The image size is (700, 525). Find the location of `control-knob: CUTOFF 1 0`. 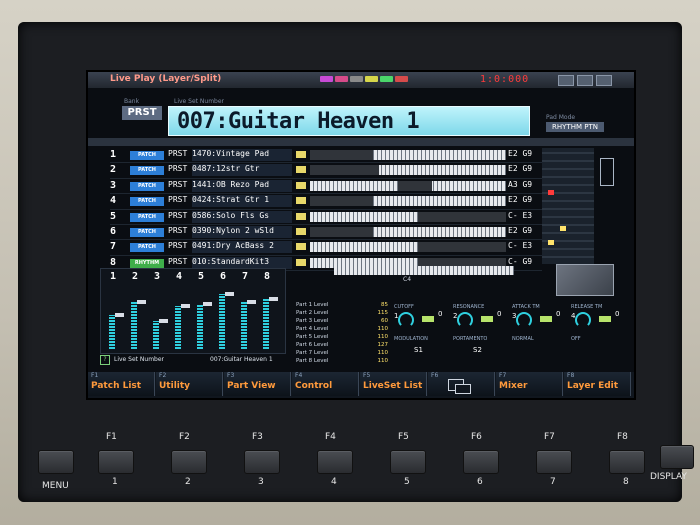

control-knob: CUTOFF 1 0 is located at coordinates (422, 318).